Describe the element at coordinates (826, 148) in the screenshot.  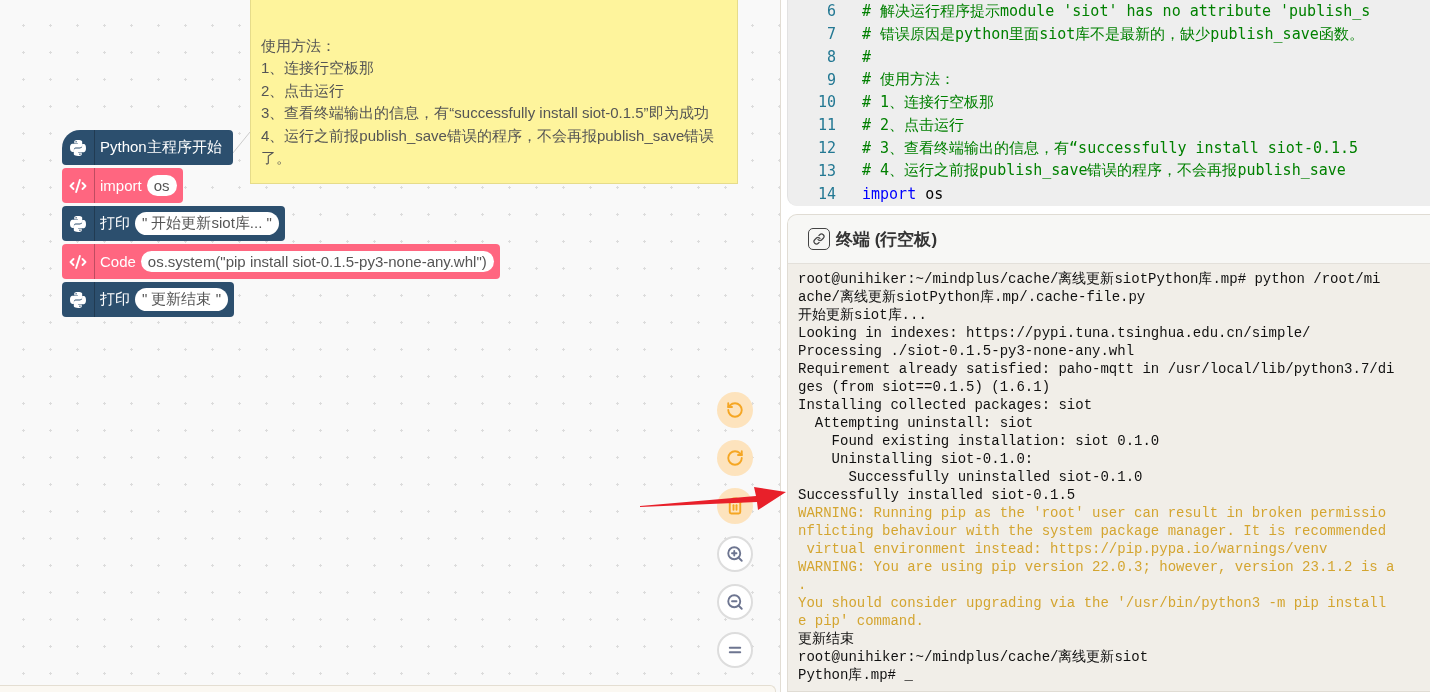
I see `line-number: 12` at that location.